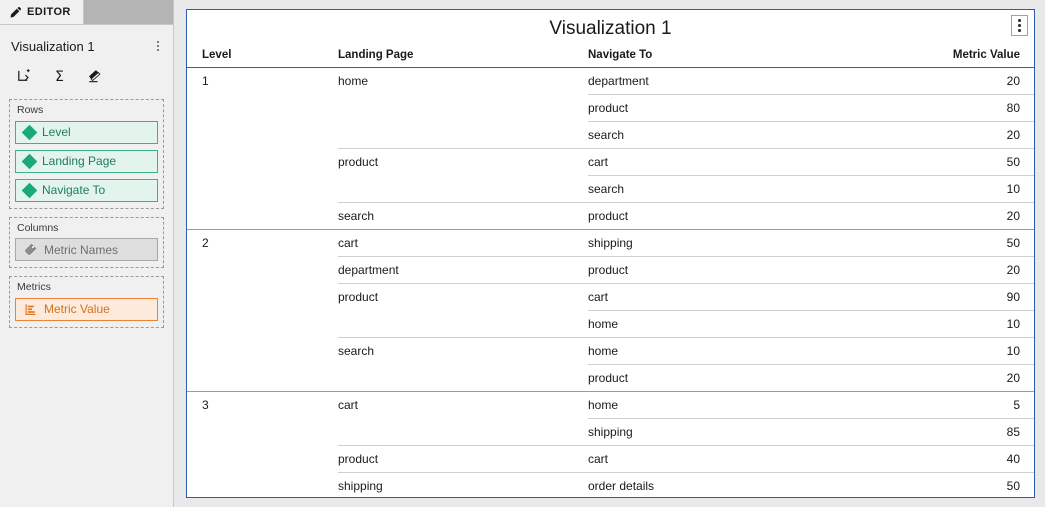  I want to click on chip-metric-value-label: Metric Value, so click(77, 309).